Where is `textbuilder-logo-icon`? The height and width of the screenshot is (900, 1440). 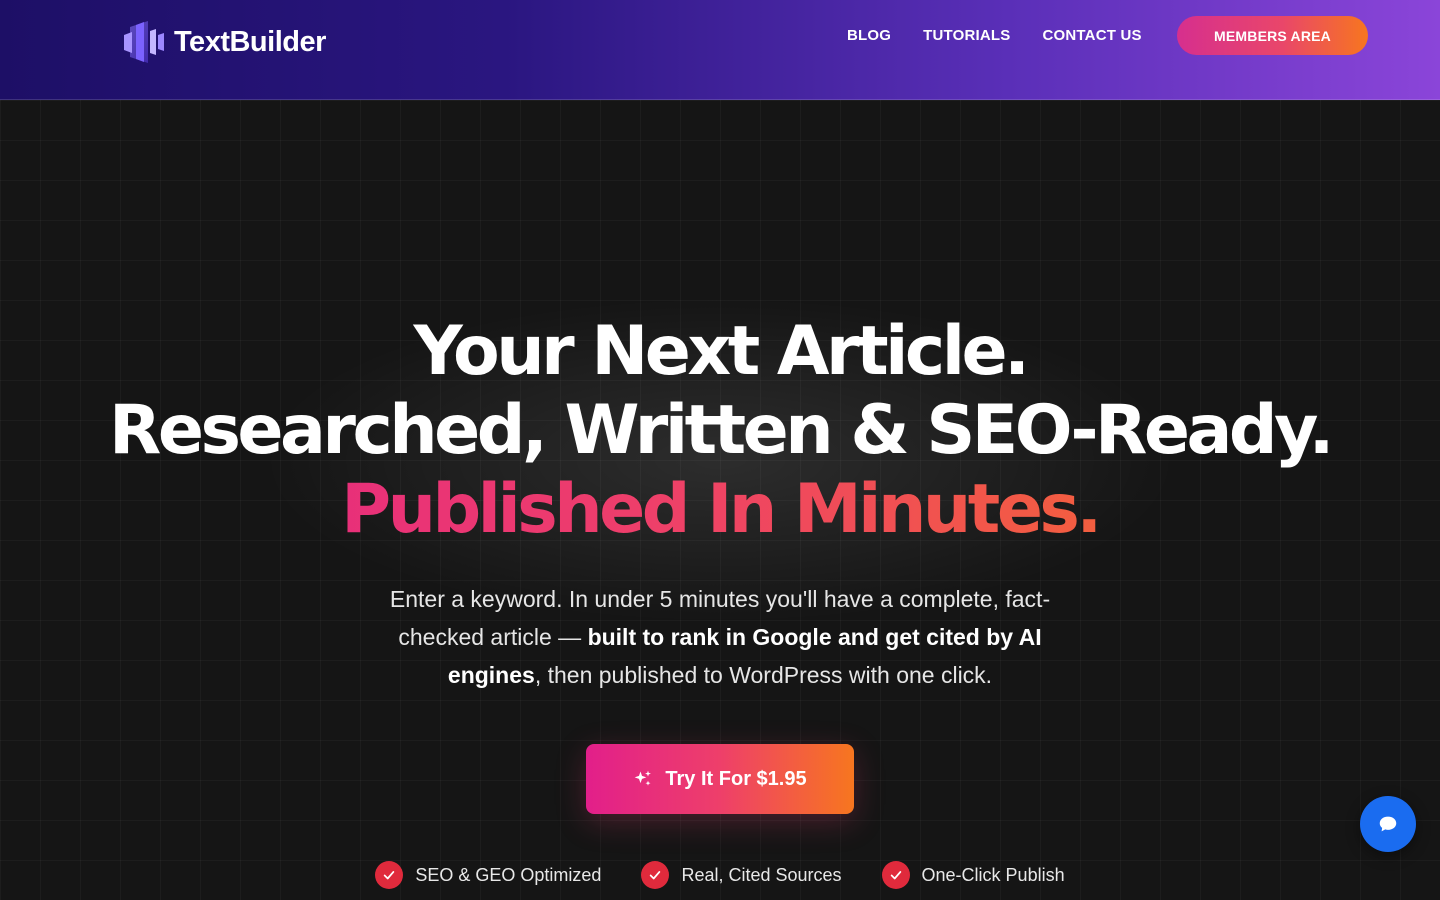 textbuilder-logo-icon is located at coordinates (144, 42).